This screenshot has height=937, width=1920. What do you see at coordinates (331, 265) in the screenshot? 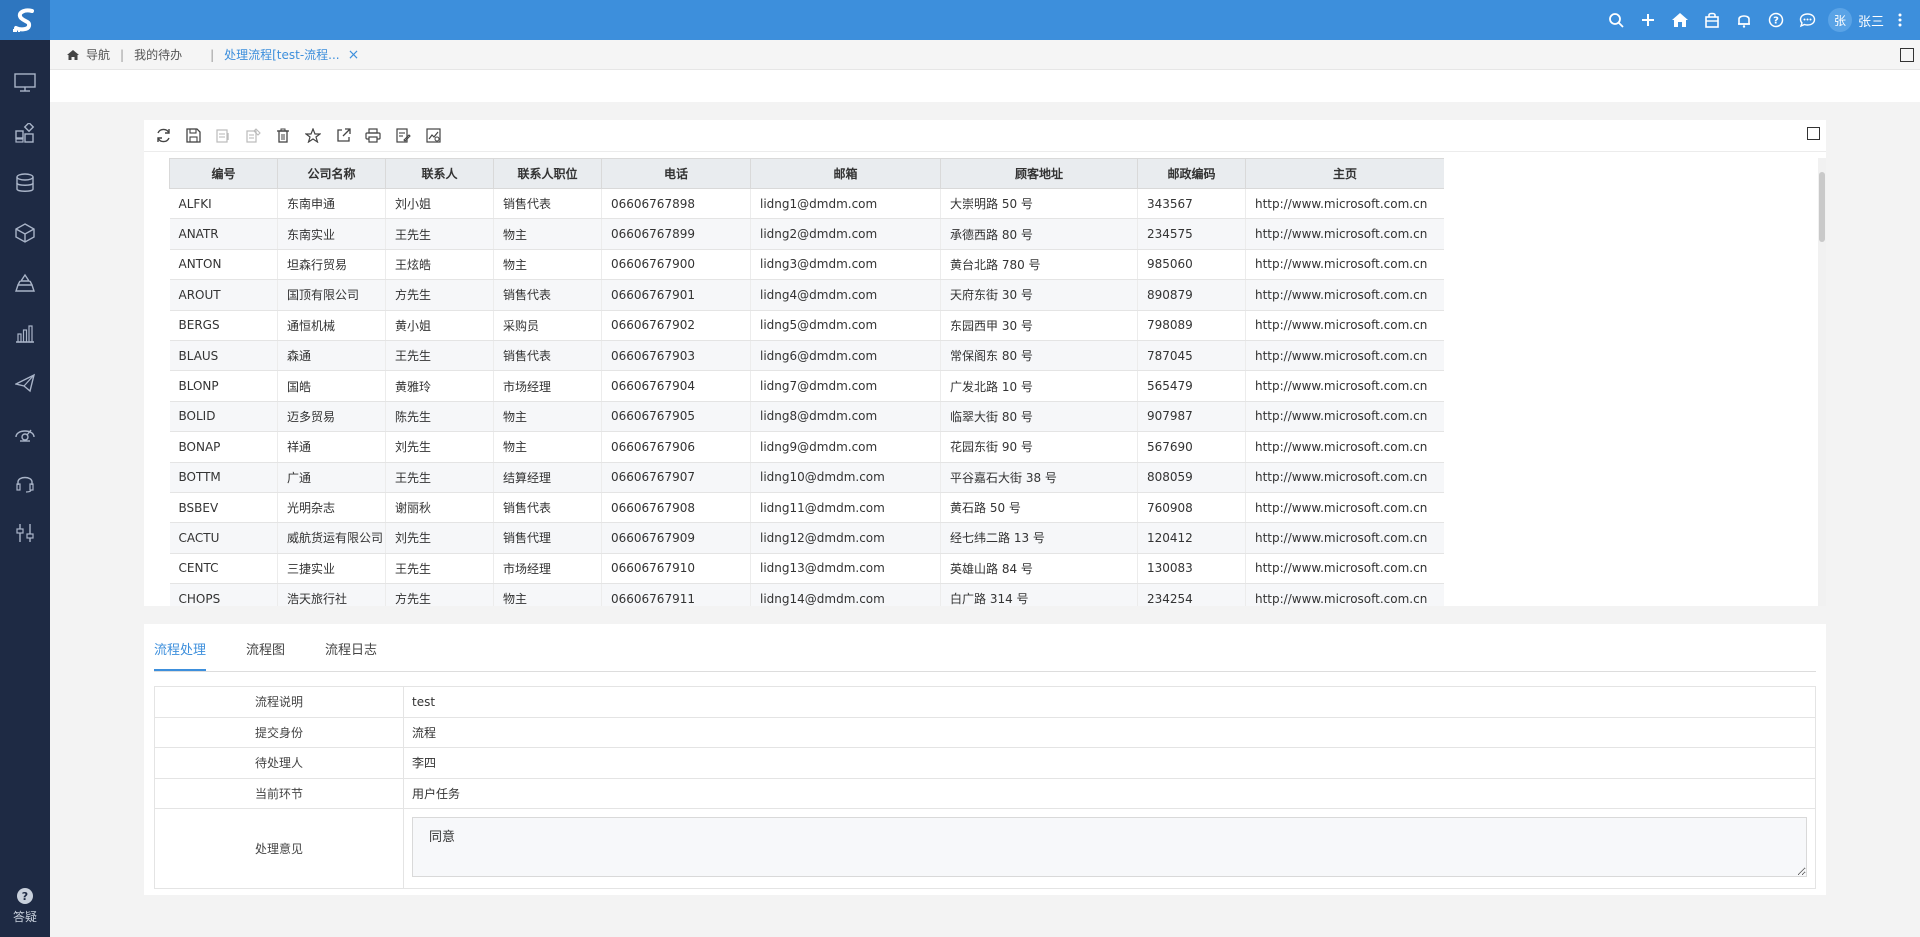
I see `table-cell: 坦森行贸易` at bounding box center [331, 265].